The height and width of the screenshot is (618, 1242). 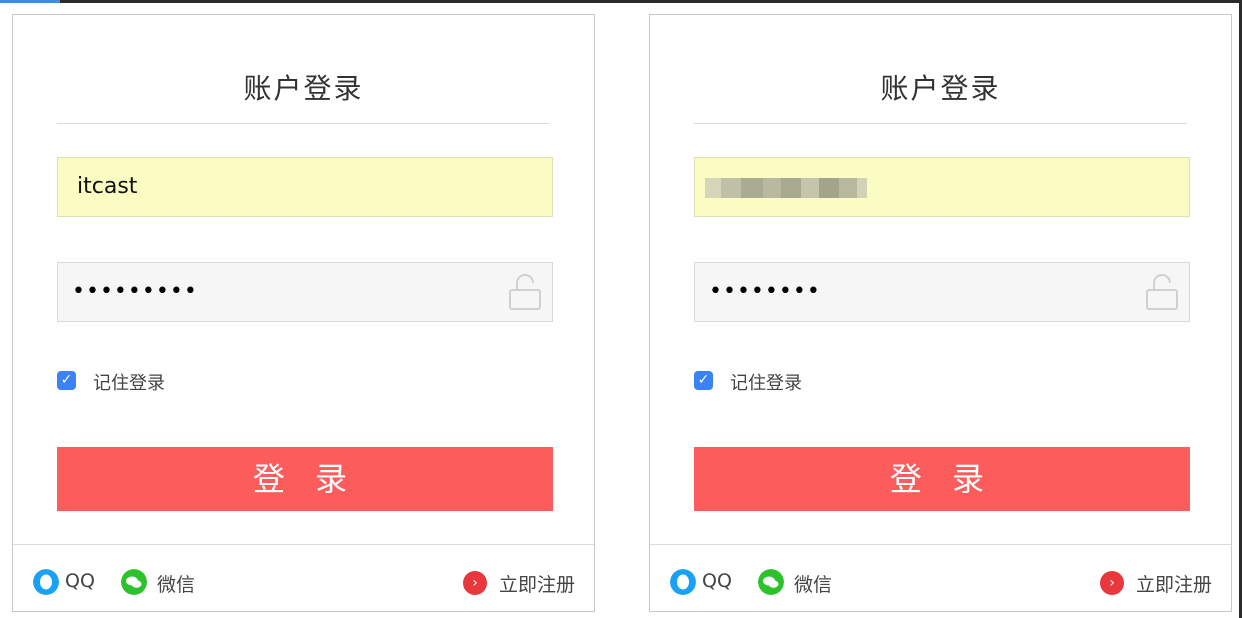 What do you see at coordinates (305, 292) in the screenshot?
I see `password-input: •••••••••` at bounding box center [305, 292].